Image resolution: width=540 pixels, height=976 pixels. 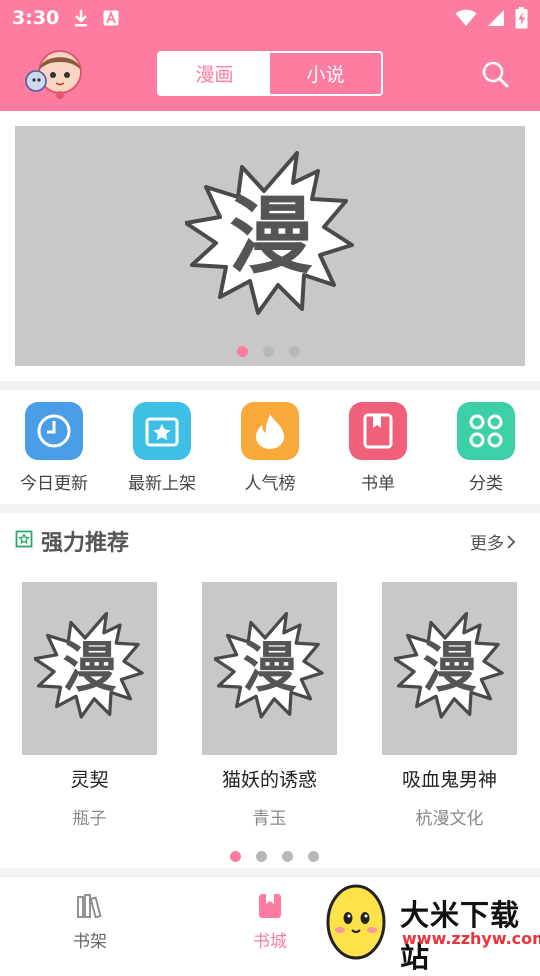 What do you see at coordinates (378, 484) in the screenshot?
I see `entry-label: 书单` at bounding box center [378, 484].